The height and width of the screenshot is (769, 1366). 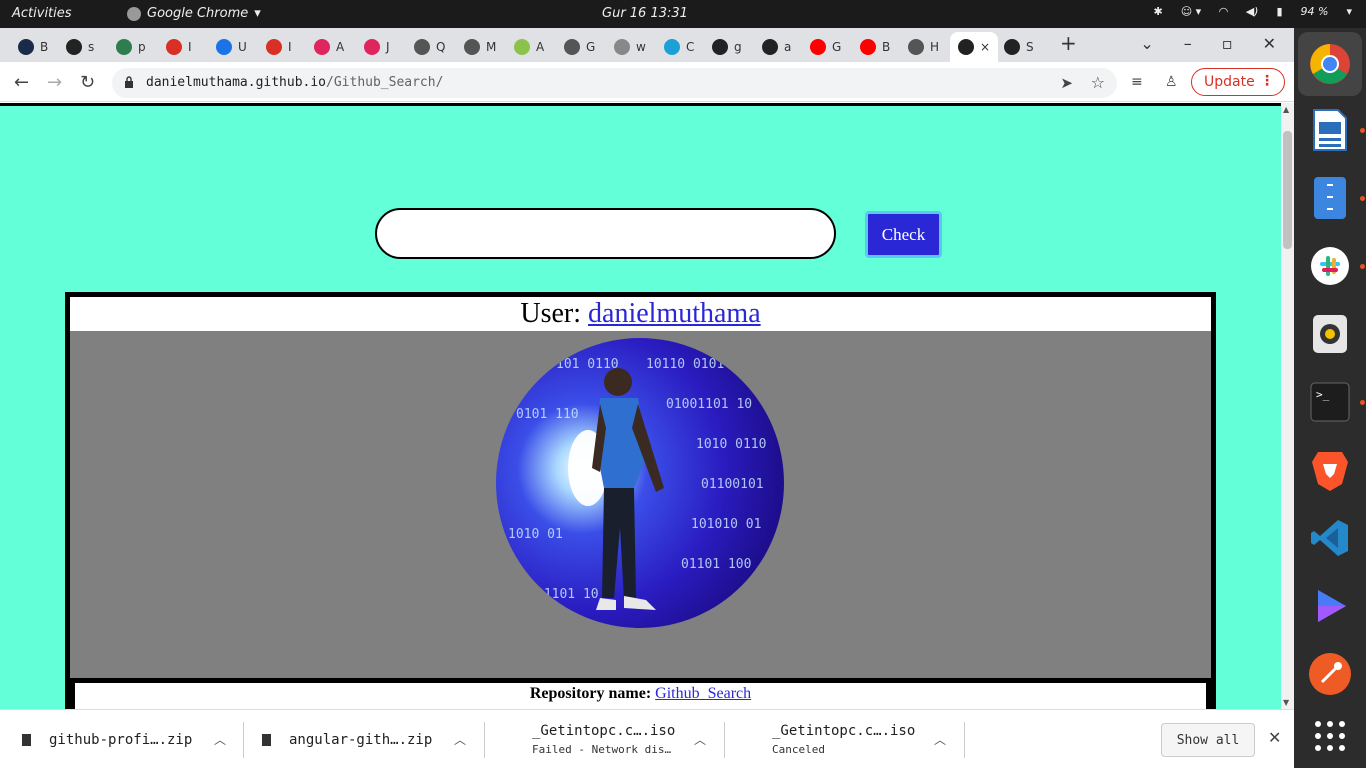 What do you see at coordinates (674, 313) in the screenshot?
I see `username-link: danielmuthama` at bounding box center [674, 313].